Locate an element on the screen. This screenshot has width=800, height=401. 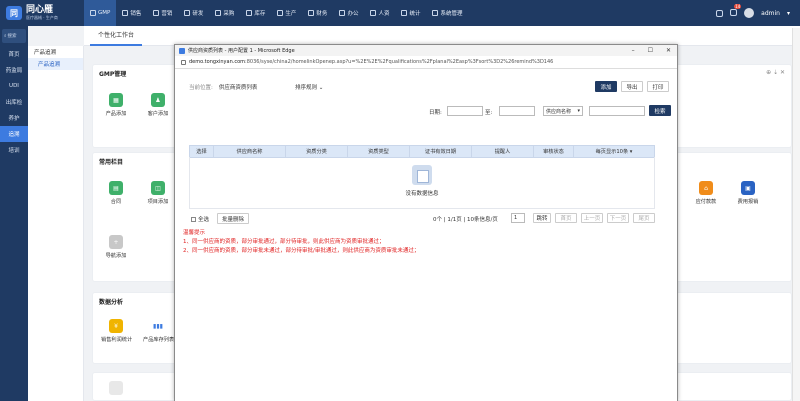
first-page-button: 首页 is located at coordinates (566, 218).